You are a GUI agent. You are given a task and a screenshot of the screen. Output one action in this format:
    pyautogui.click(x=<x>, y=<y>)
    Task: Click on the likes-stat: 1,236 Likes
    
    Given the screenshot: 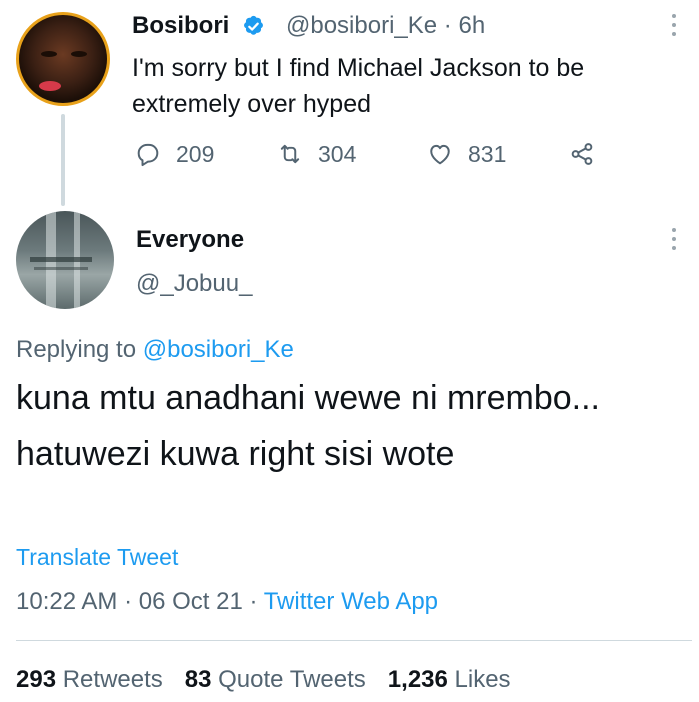 What is the action you would take?
    pyautogui.click(x=449, y=680)
    